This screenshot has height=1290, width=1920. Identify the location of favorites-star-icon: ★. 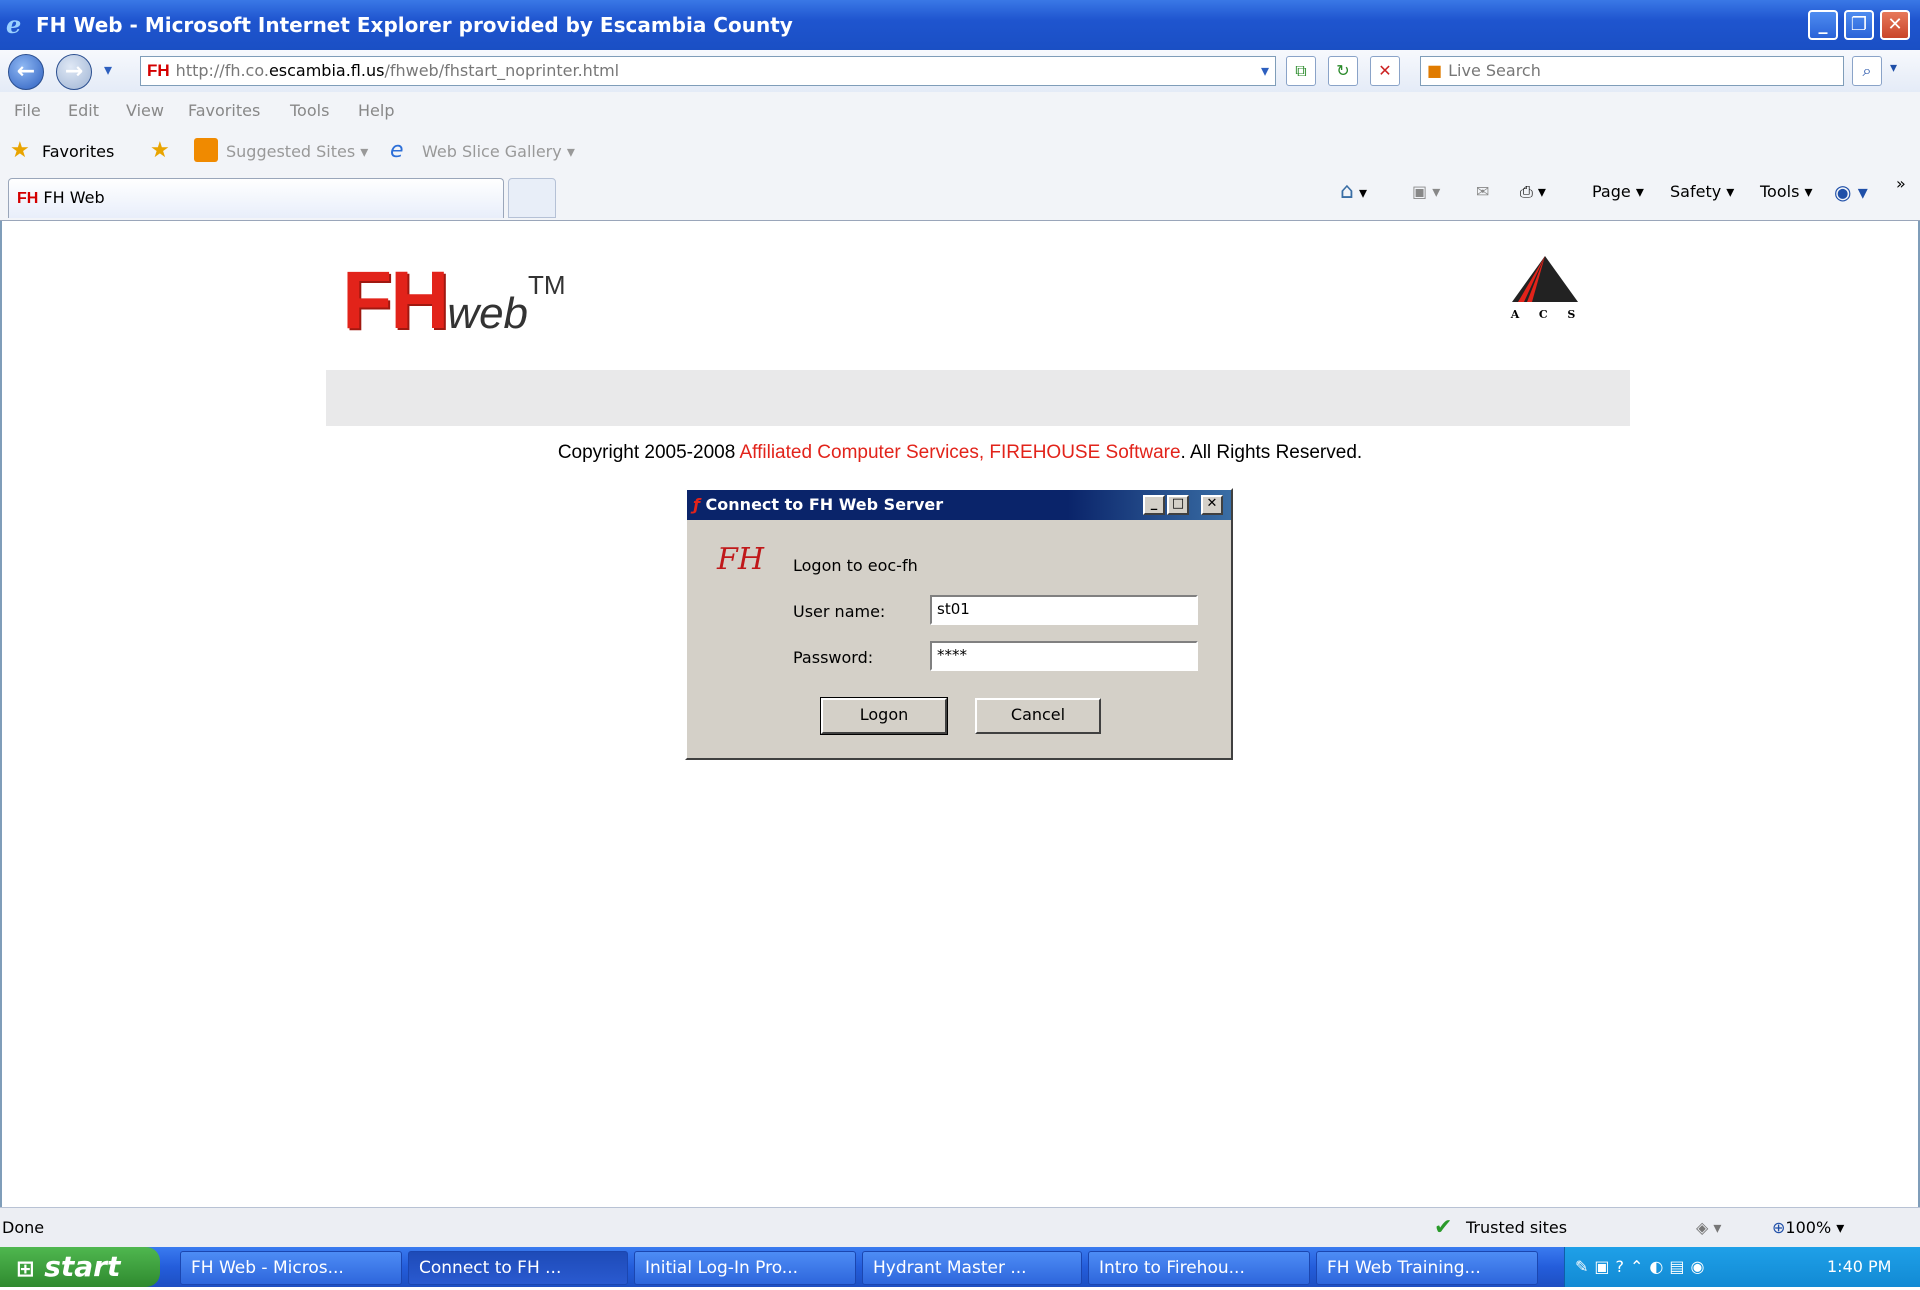
(20, 150).